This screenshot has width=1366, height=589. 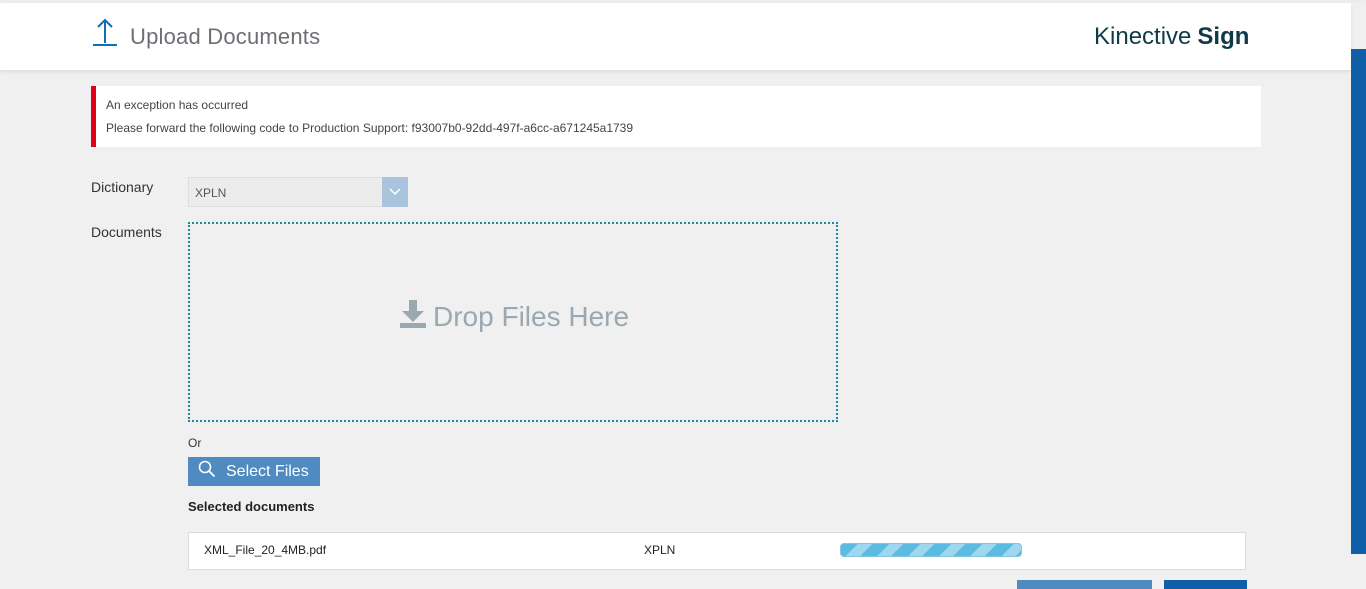 What do you see at coordinates (675, 36) in the screenshot?
I see `page-header: Upload Documents Kinective Sign` at bounding box center [675, 36].